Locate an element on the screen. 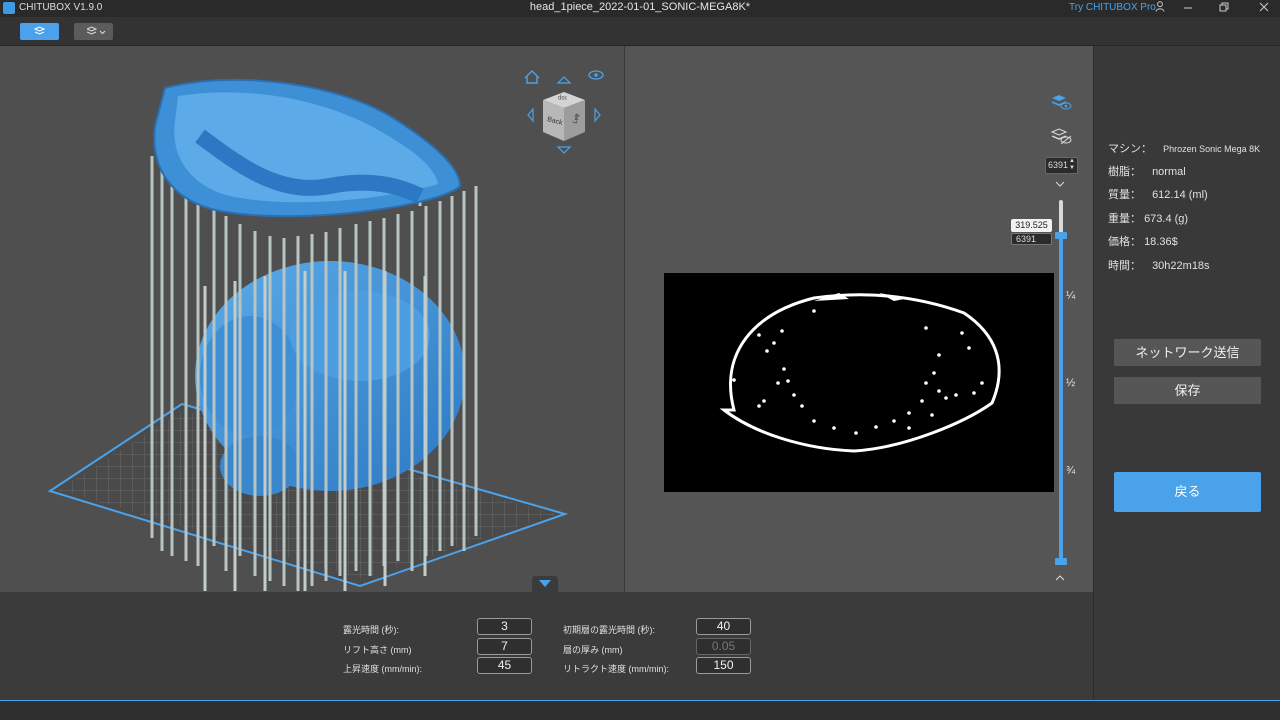 The width and height of the screenshot is (1280, 720). layers-dropdown-icon is located at coordinates (96, 30).